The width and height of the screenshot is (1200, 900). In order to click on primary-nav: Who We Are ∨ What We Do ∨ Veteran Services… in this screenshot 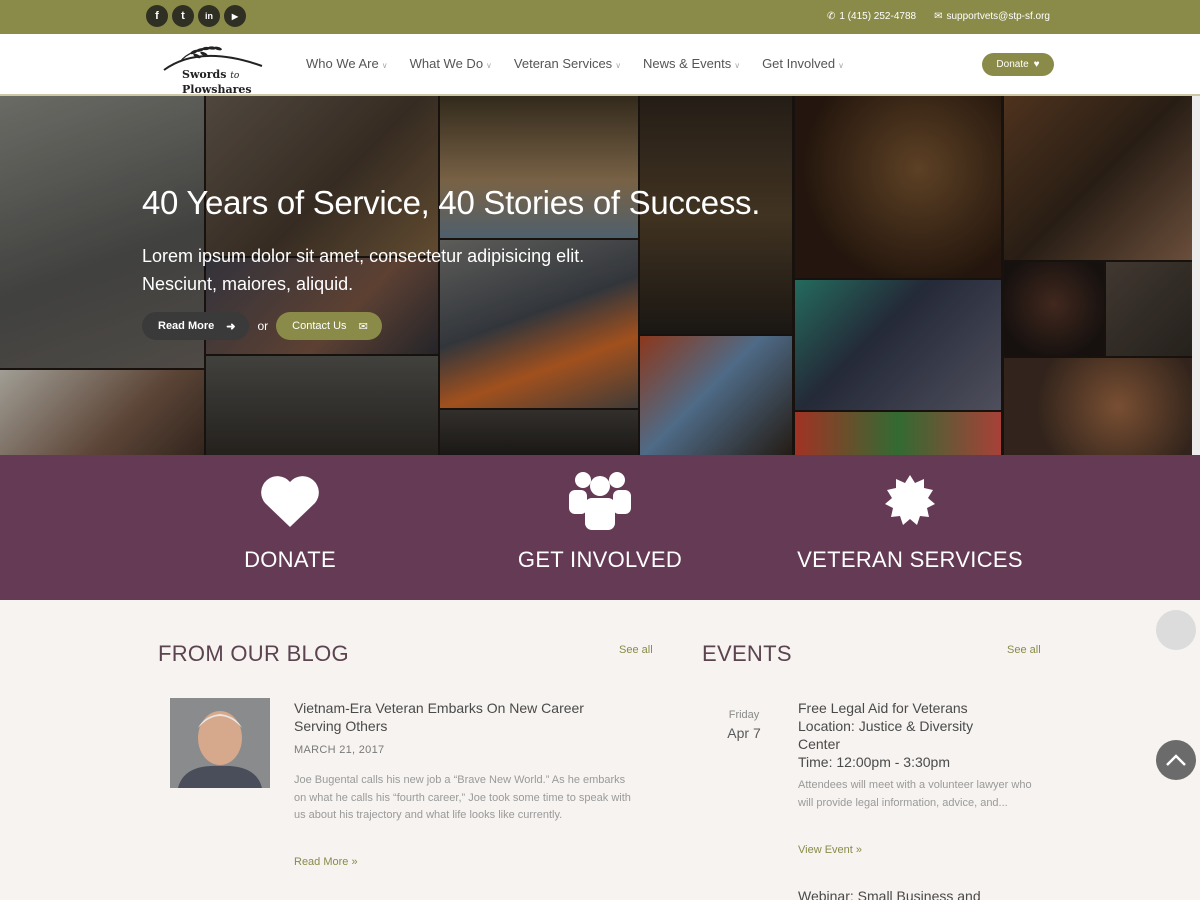, I will do `click(575, 63)`.